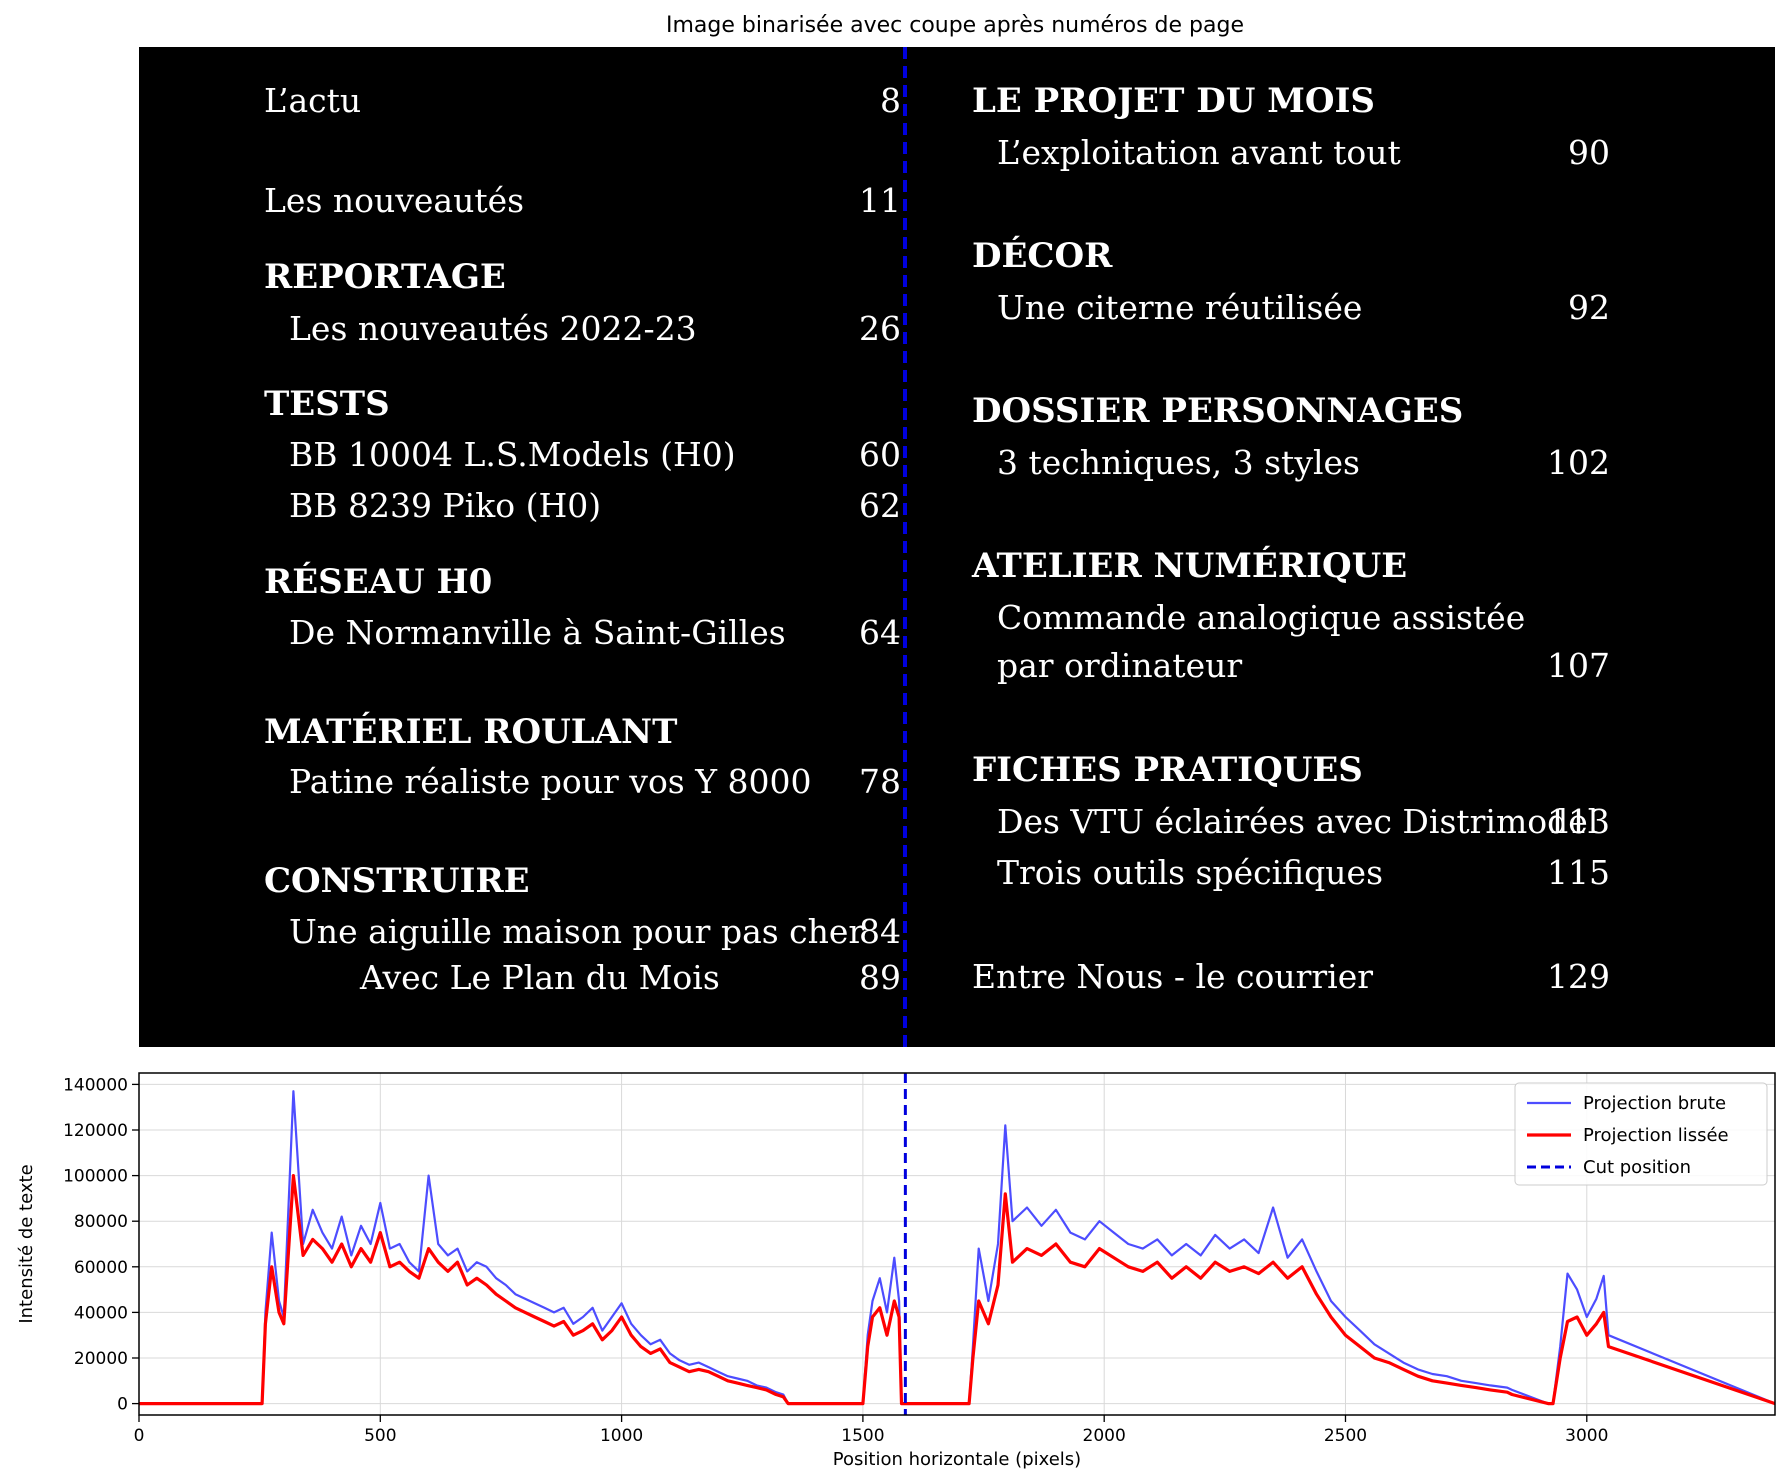 The width and height of the screenshot is (1782, 1483). I want to click on toc-page-number: 90, so click(1589, 152).